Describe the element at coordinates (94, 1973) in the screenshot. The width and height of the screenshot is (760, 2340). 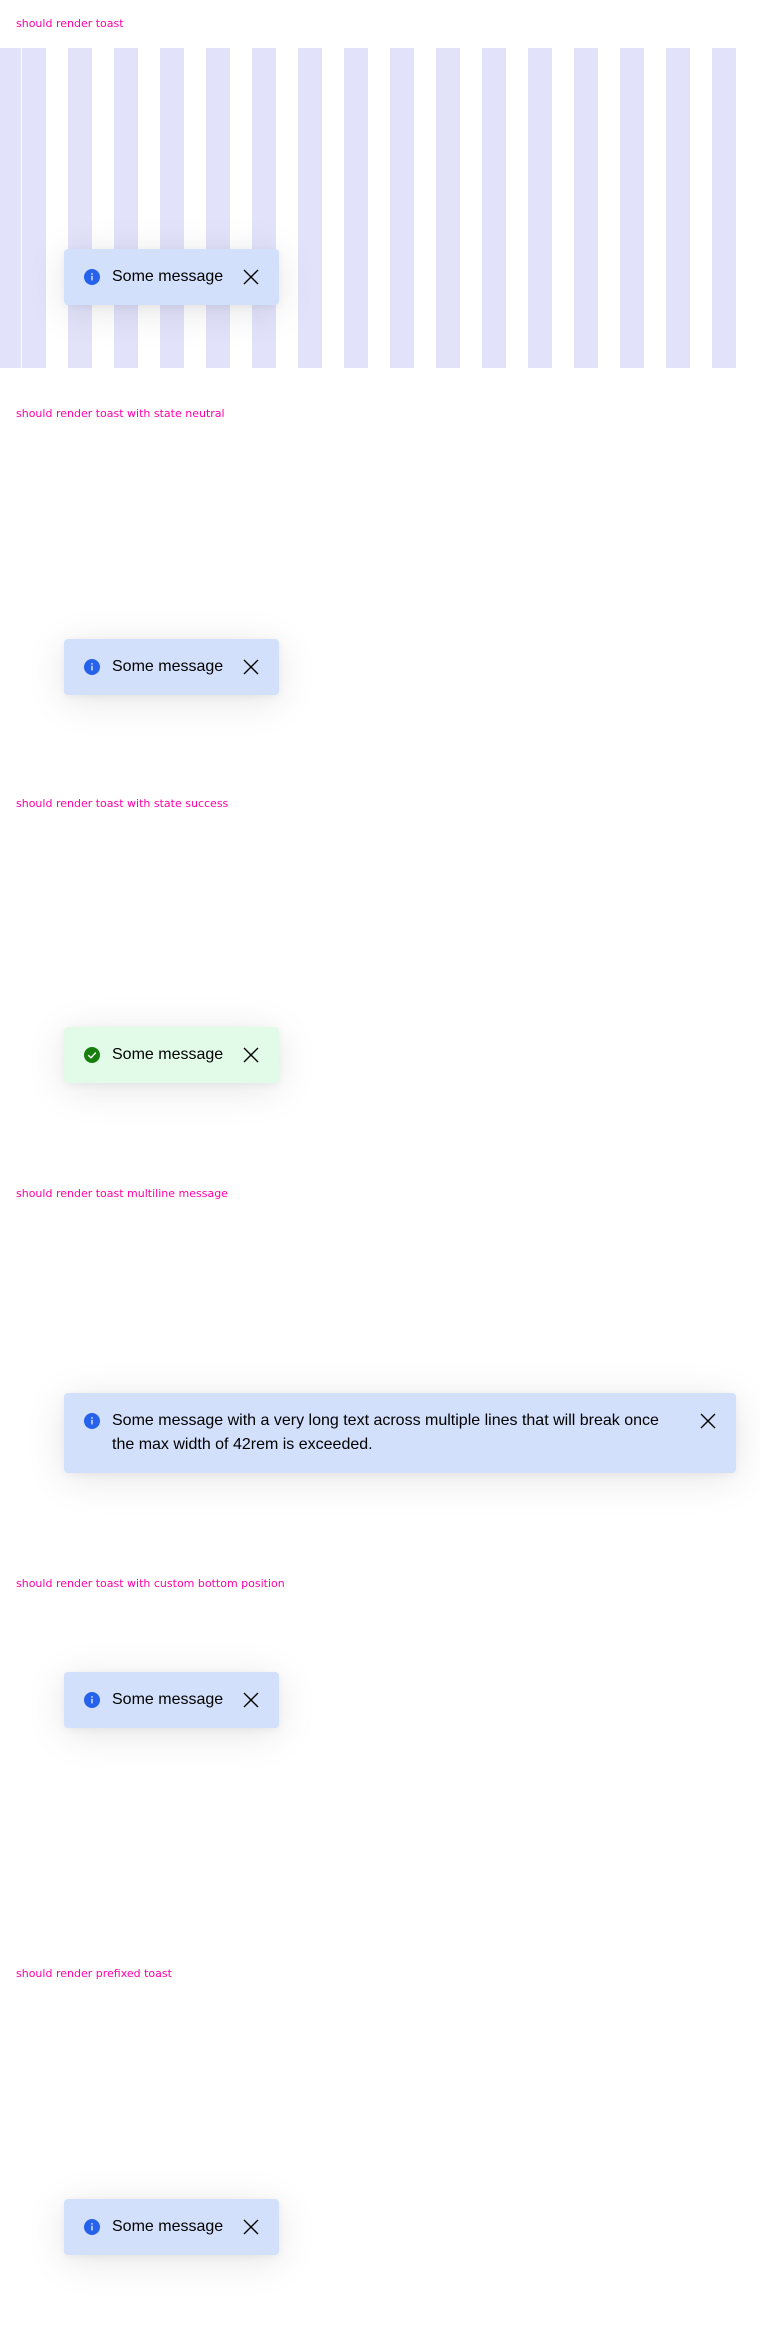
I see `test-label: should render prefixed toast` at that location.